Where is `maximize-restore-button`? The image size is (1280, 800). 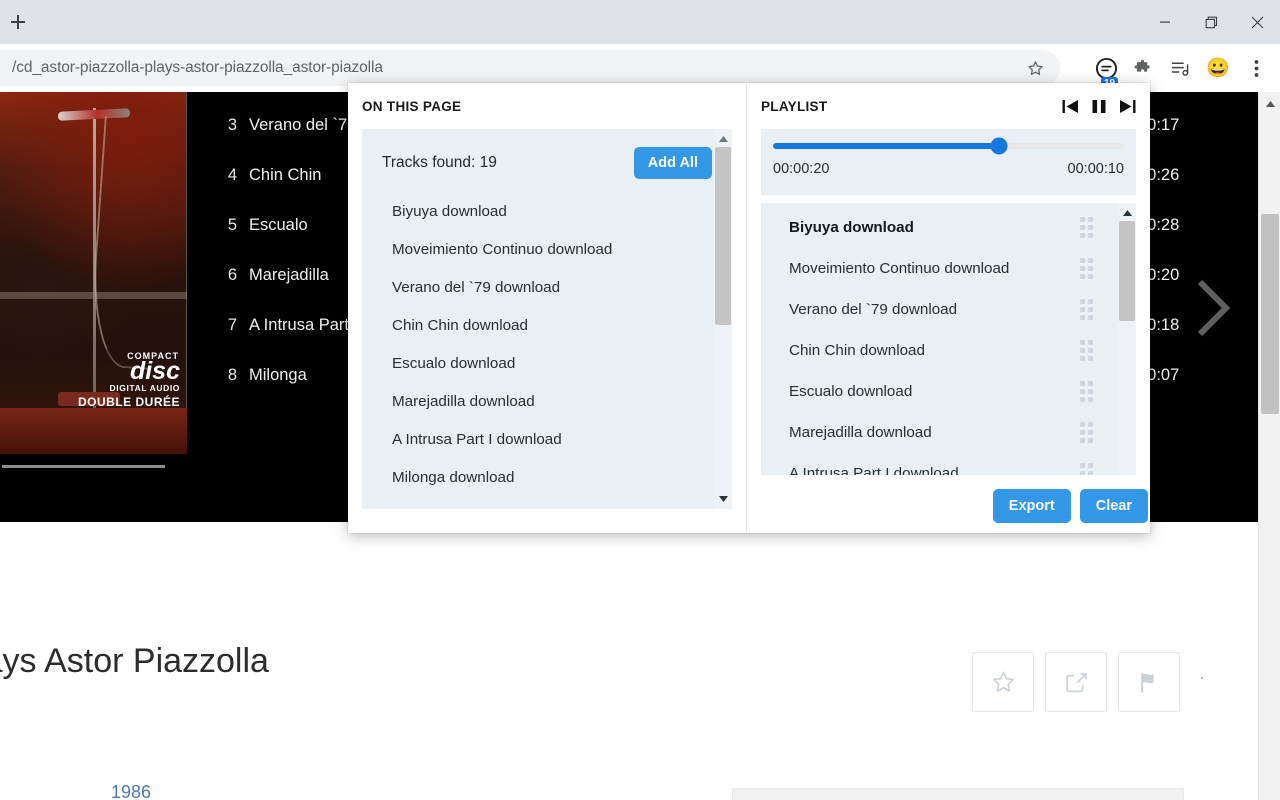
maximize-restore-button is located at coordinates (1211, 22).